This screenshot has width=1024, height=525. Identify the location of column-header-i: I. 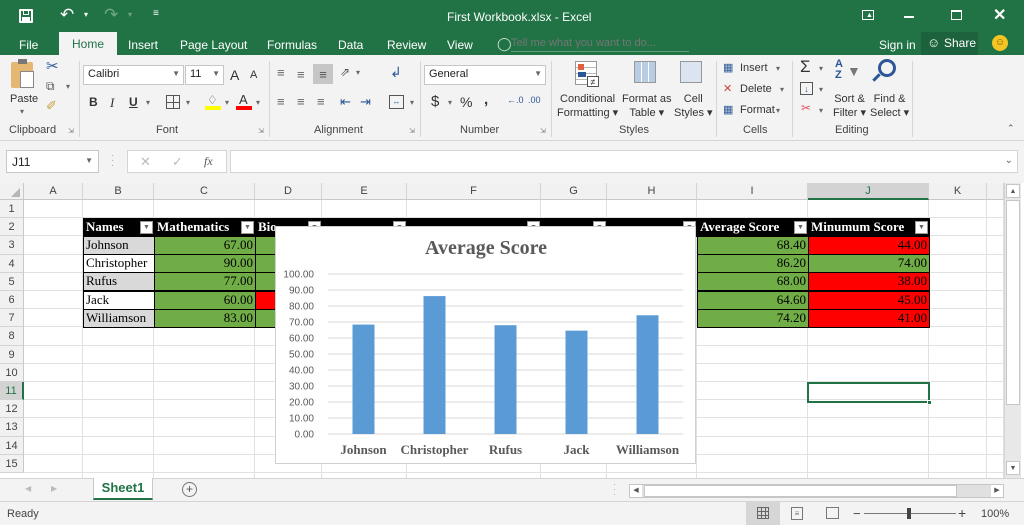
(752, 191).